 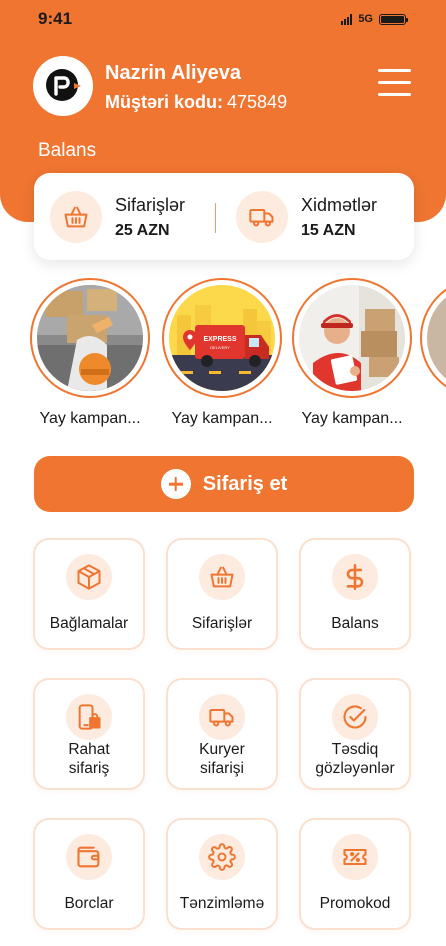 I want to click on customer-code: Müştəri kodu: 475849, so click(x=196, y=102).